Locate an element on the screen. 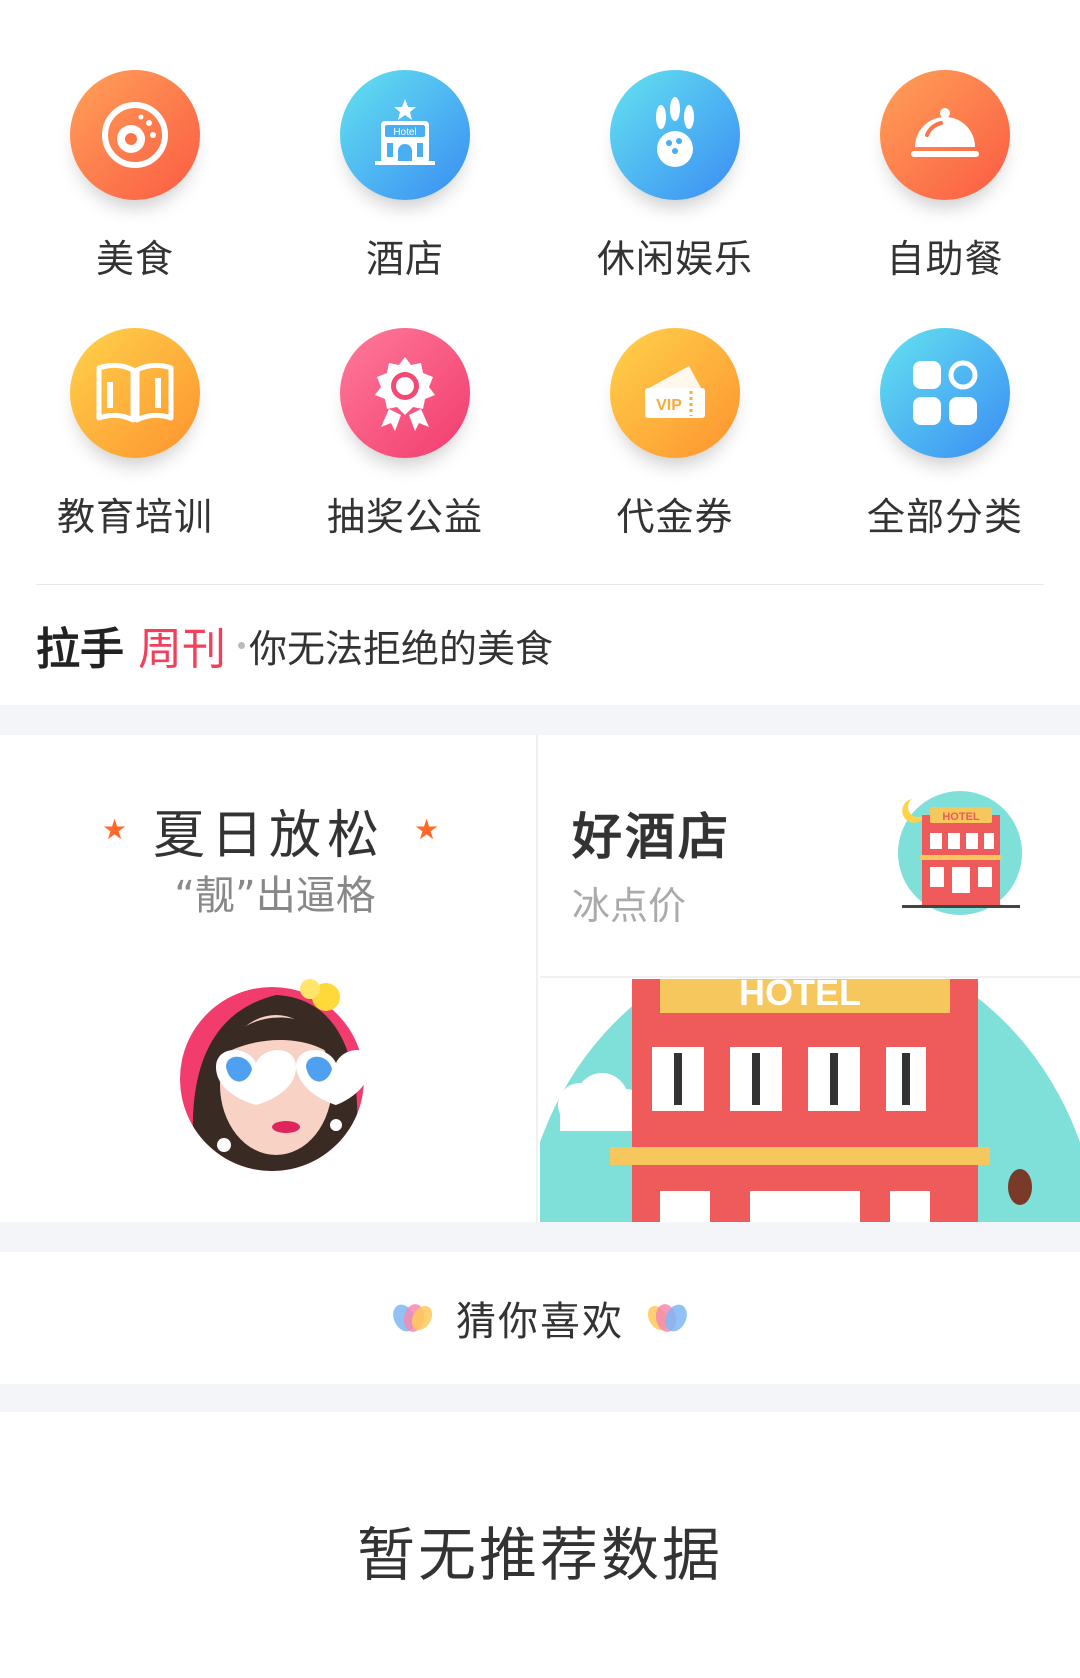  category-all: 全部分类 is located at coordinates (945, 456).